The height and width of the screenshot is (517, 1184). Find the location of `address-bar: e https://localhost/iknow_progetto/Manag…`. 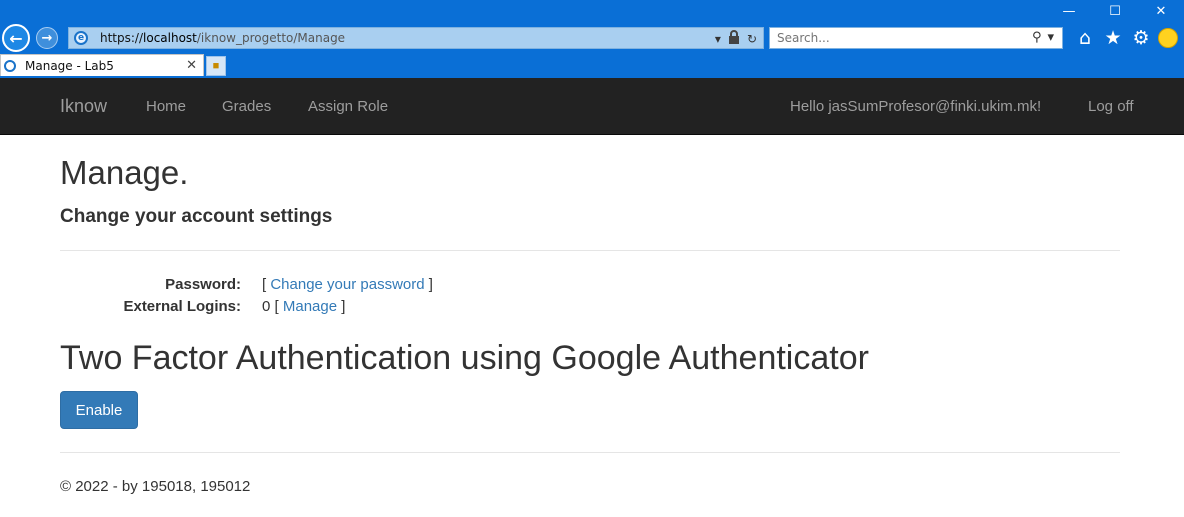

address-bar: e https://localhost/iknow_progetto/Manag… is located at coordinates (416, 38).